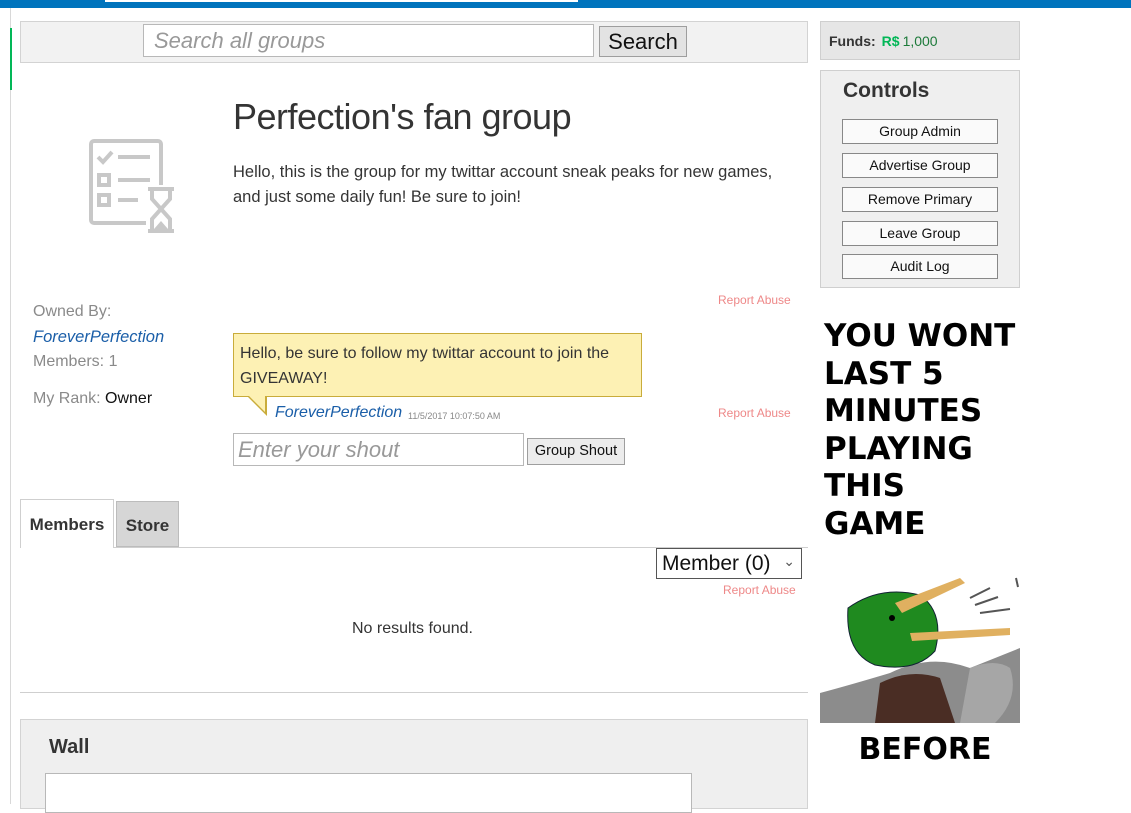  I want to click on owned-by-label: Owned By:, so click(72, 311).